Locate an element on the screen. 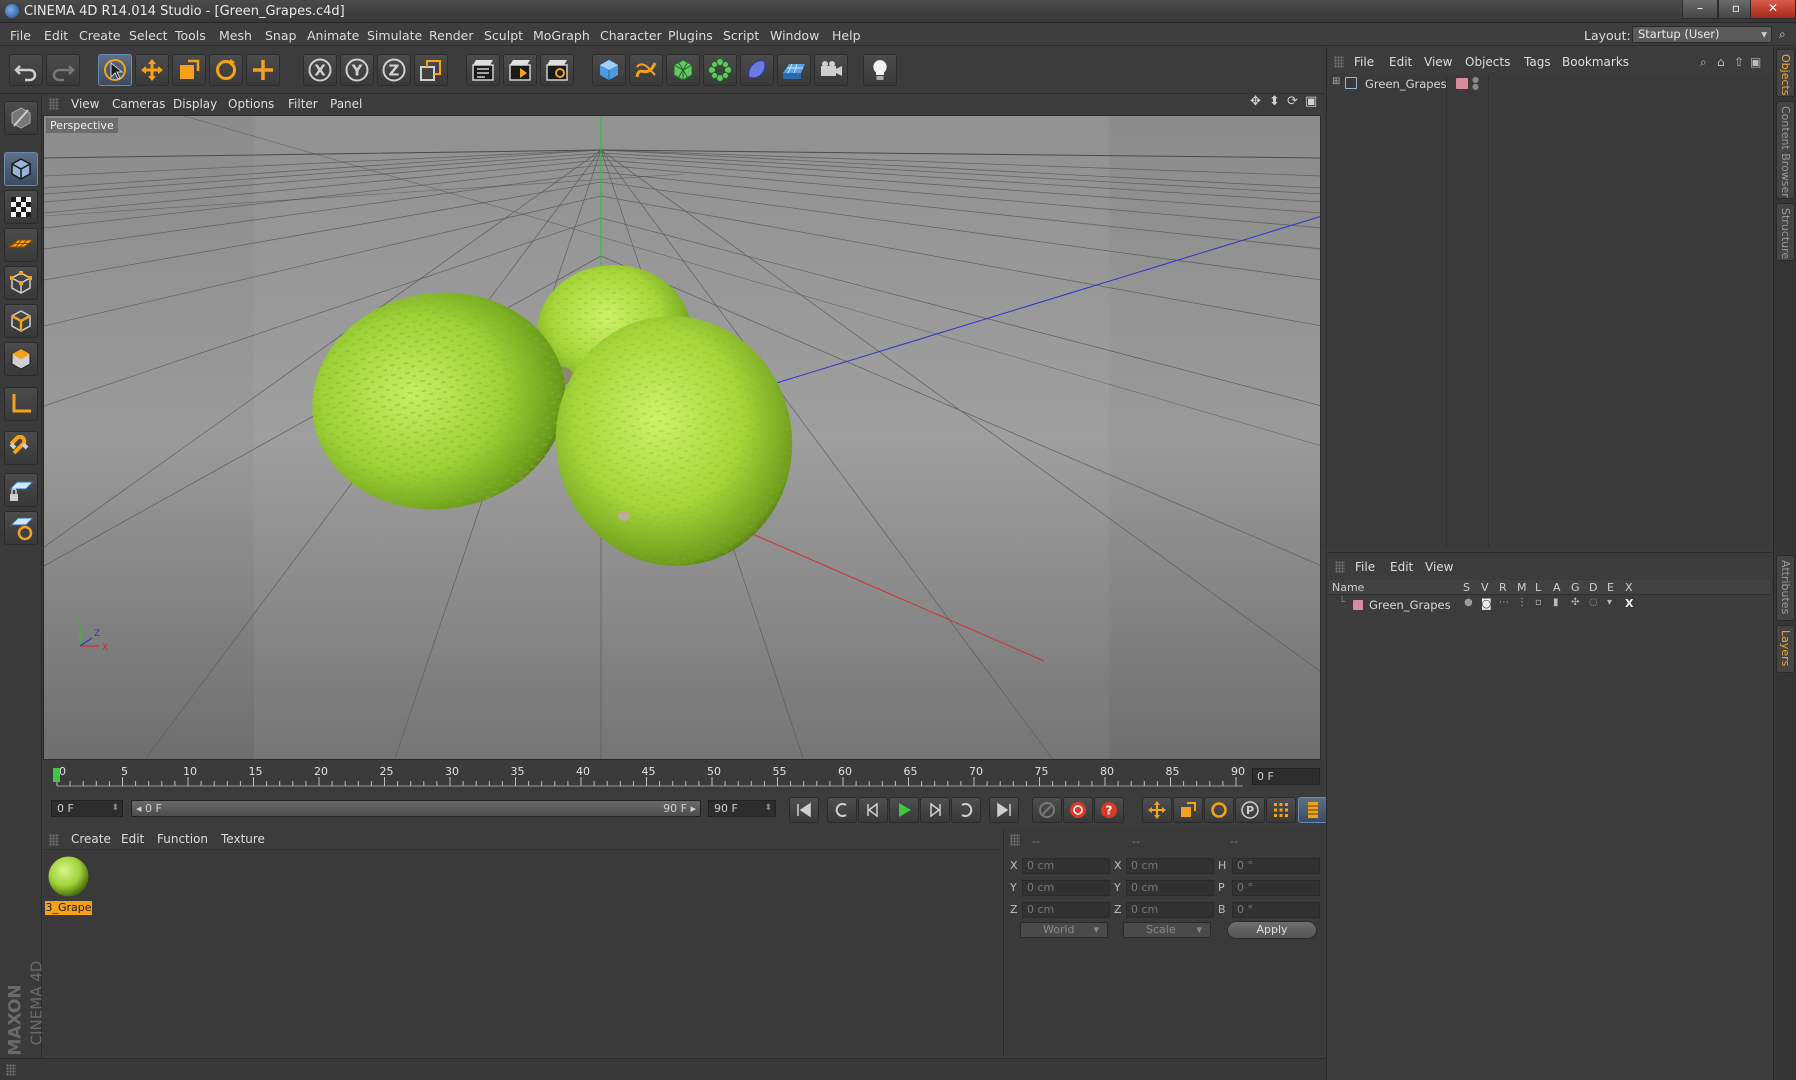 This screenshot has width=1796, height=1080. axis-mode-icon is located at coordinates (21, 404).